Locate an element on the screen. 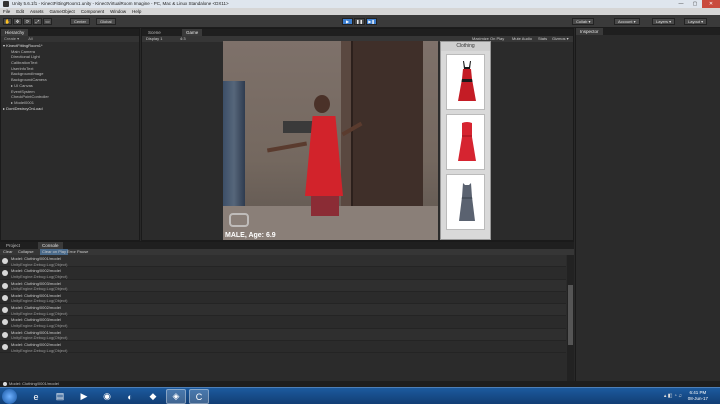  create-button: Create ▾ is located at coordinates (11, 38).